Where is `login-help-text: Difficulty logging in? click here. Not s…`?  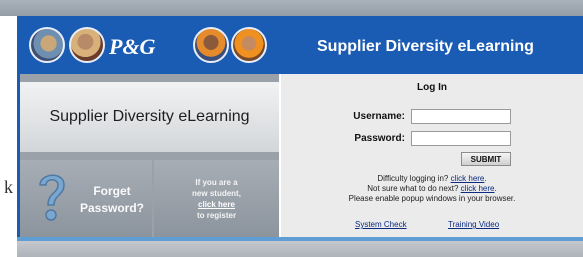
login-help-text: Difficulty logging in? click here. Not s… is located at coordinates (432, 189).